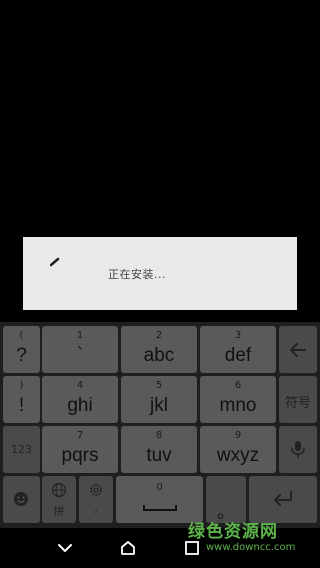 This screenshot has height=568, width=320. What do you see at coordinates (65, 548) in the screenshot?
I see `back-icon` at bounding box center [65, 548].